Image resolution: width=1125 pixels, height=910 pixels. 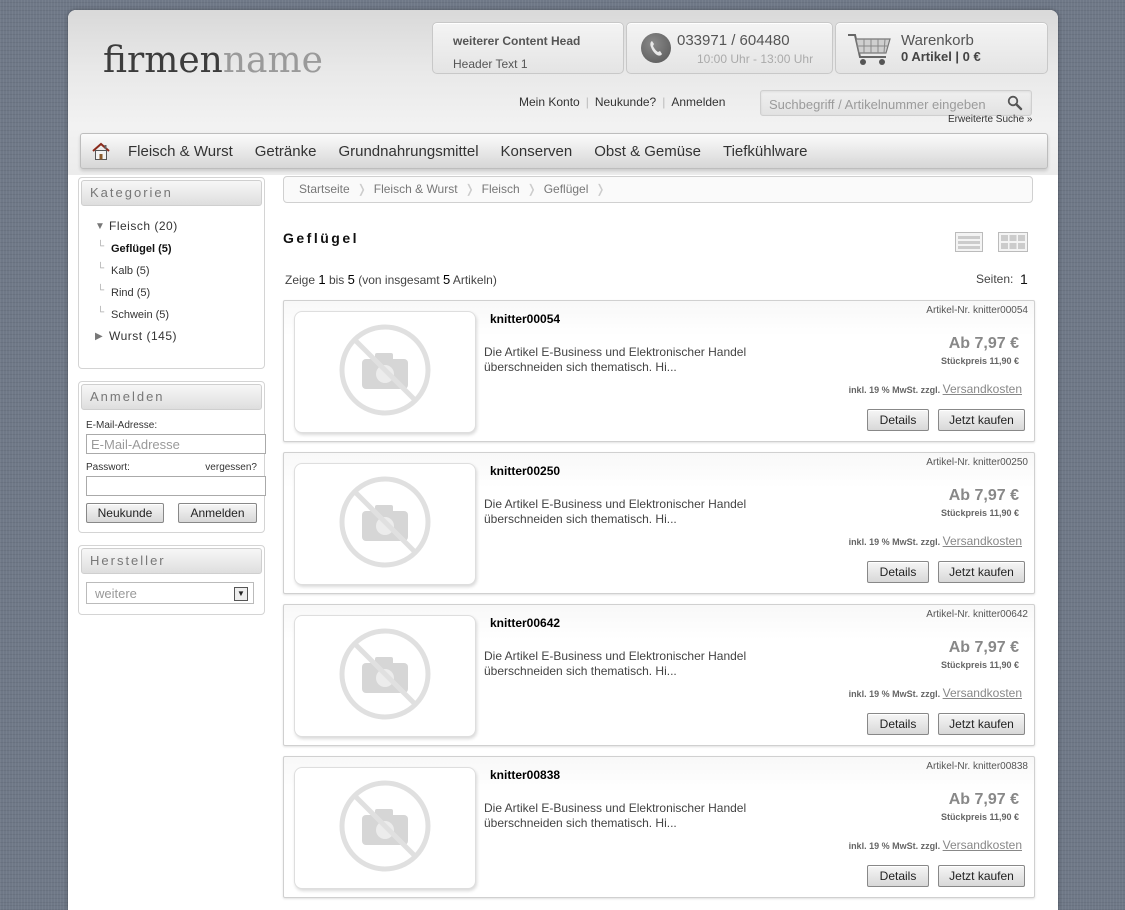 What do you see at coordinates (130, 271) in the screenshot?
I see `category-kalb: Kalb (5)` at bounding box center [130, 271].